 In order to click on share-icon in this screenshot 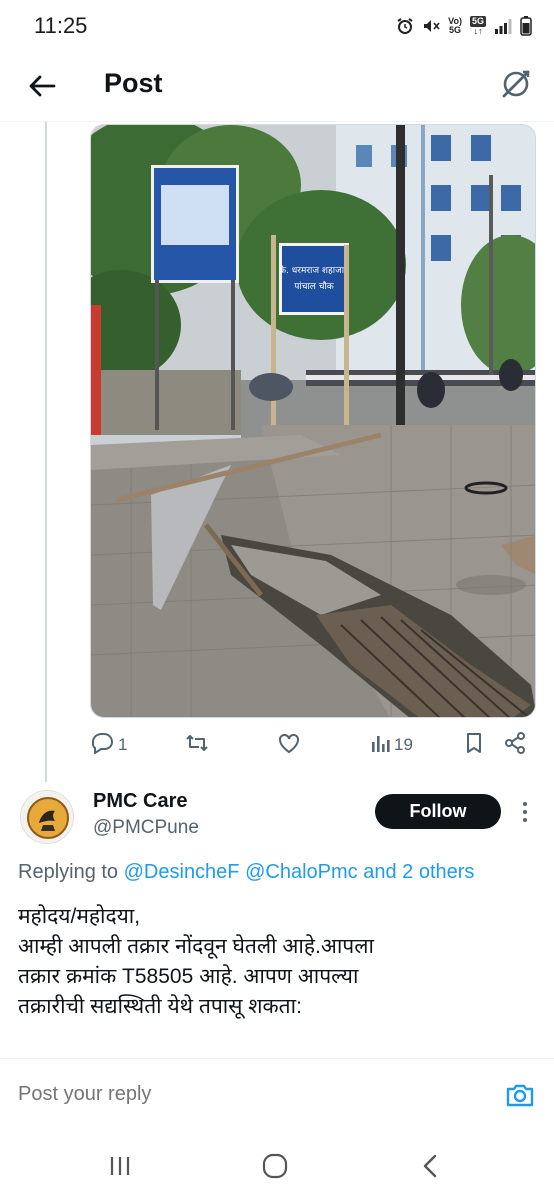, I will do `click(515, 745)`.